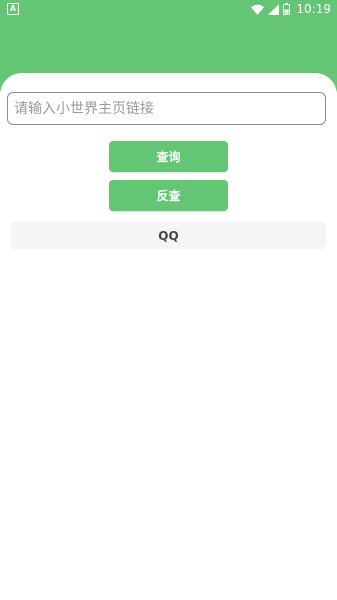 The height and width of the screenshot is (600, 337). What do you see at coordinates (287, 9) in the screenshot?
I see `battery-icon` at bounding box center [287, 9].